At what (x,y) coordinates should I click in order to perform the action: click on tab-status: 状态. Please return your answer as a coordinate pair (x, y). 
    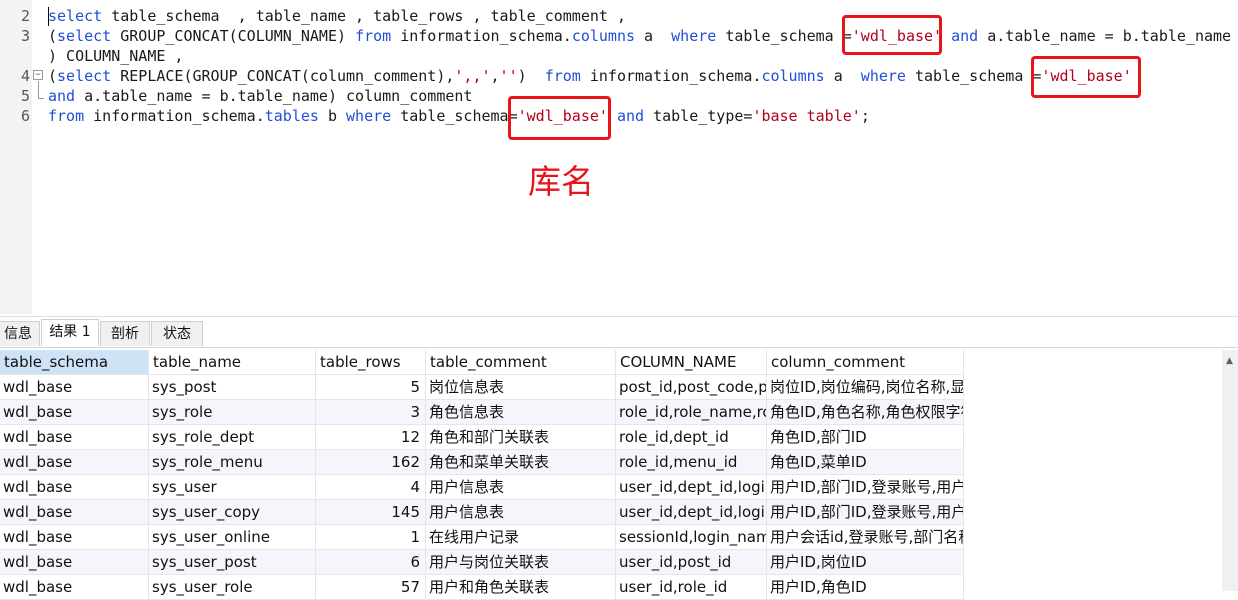
    Looking at the image, I should click on (177, 333).